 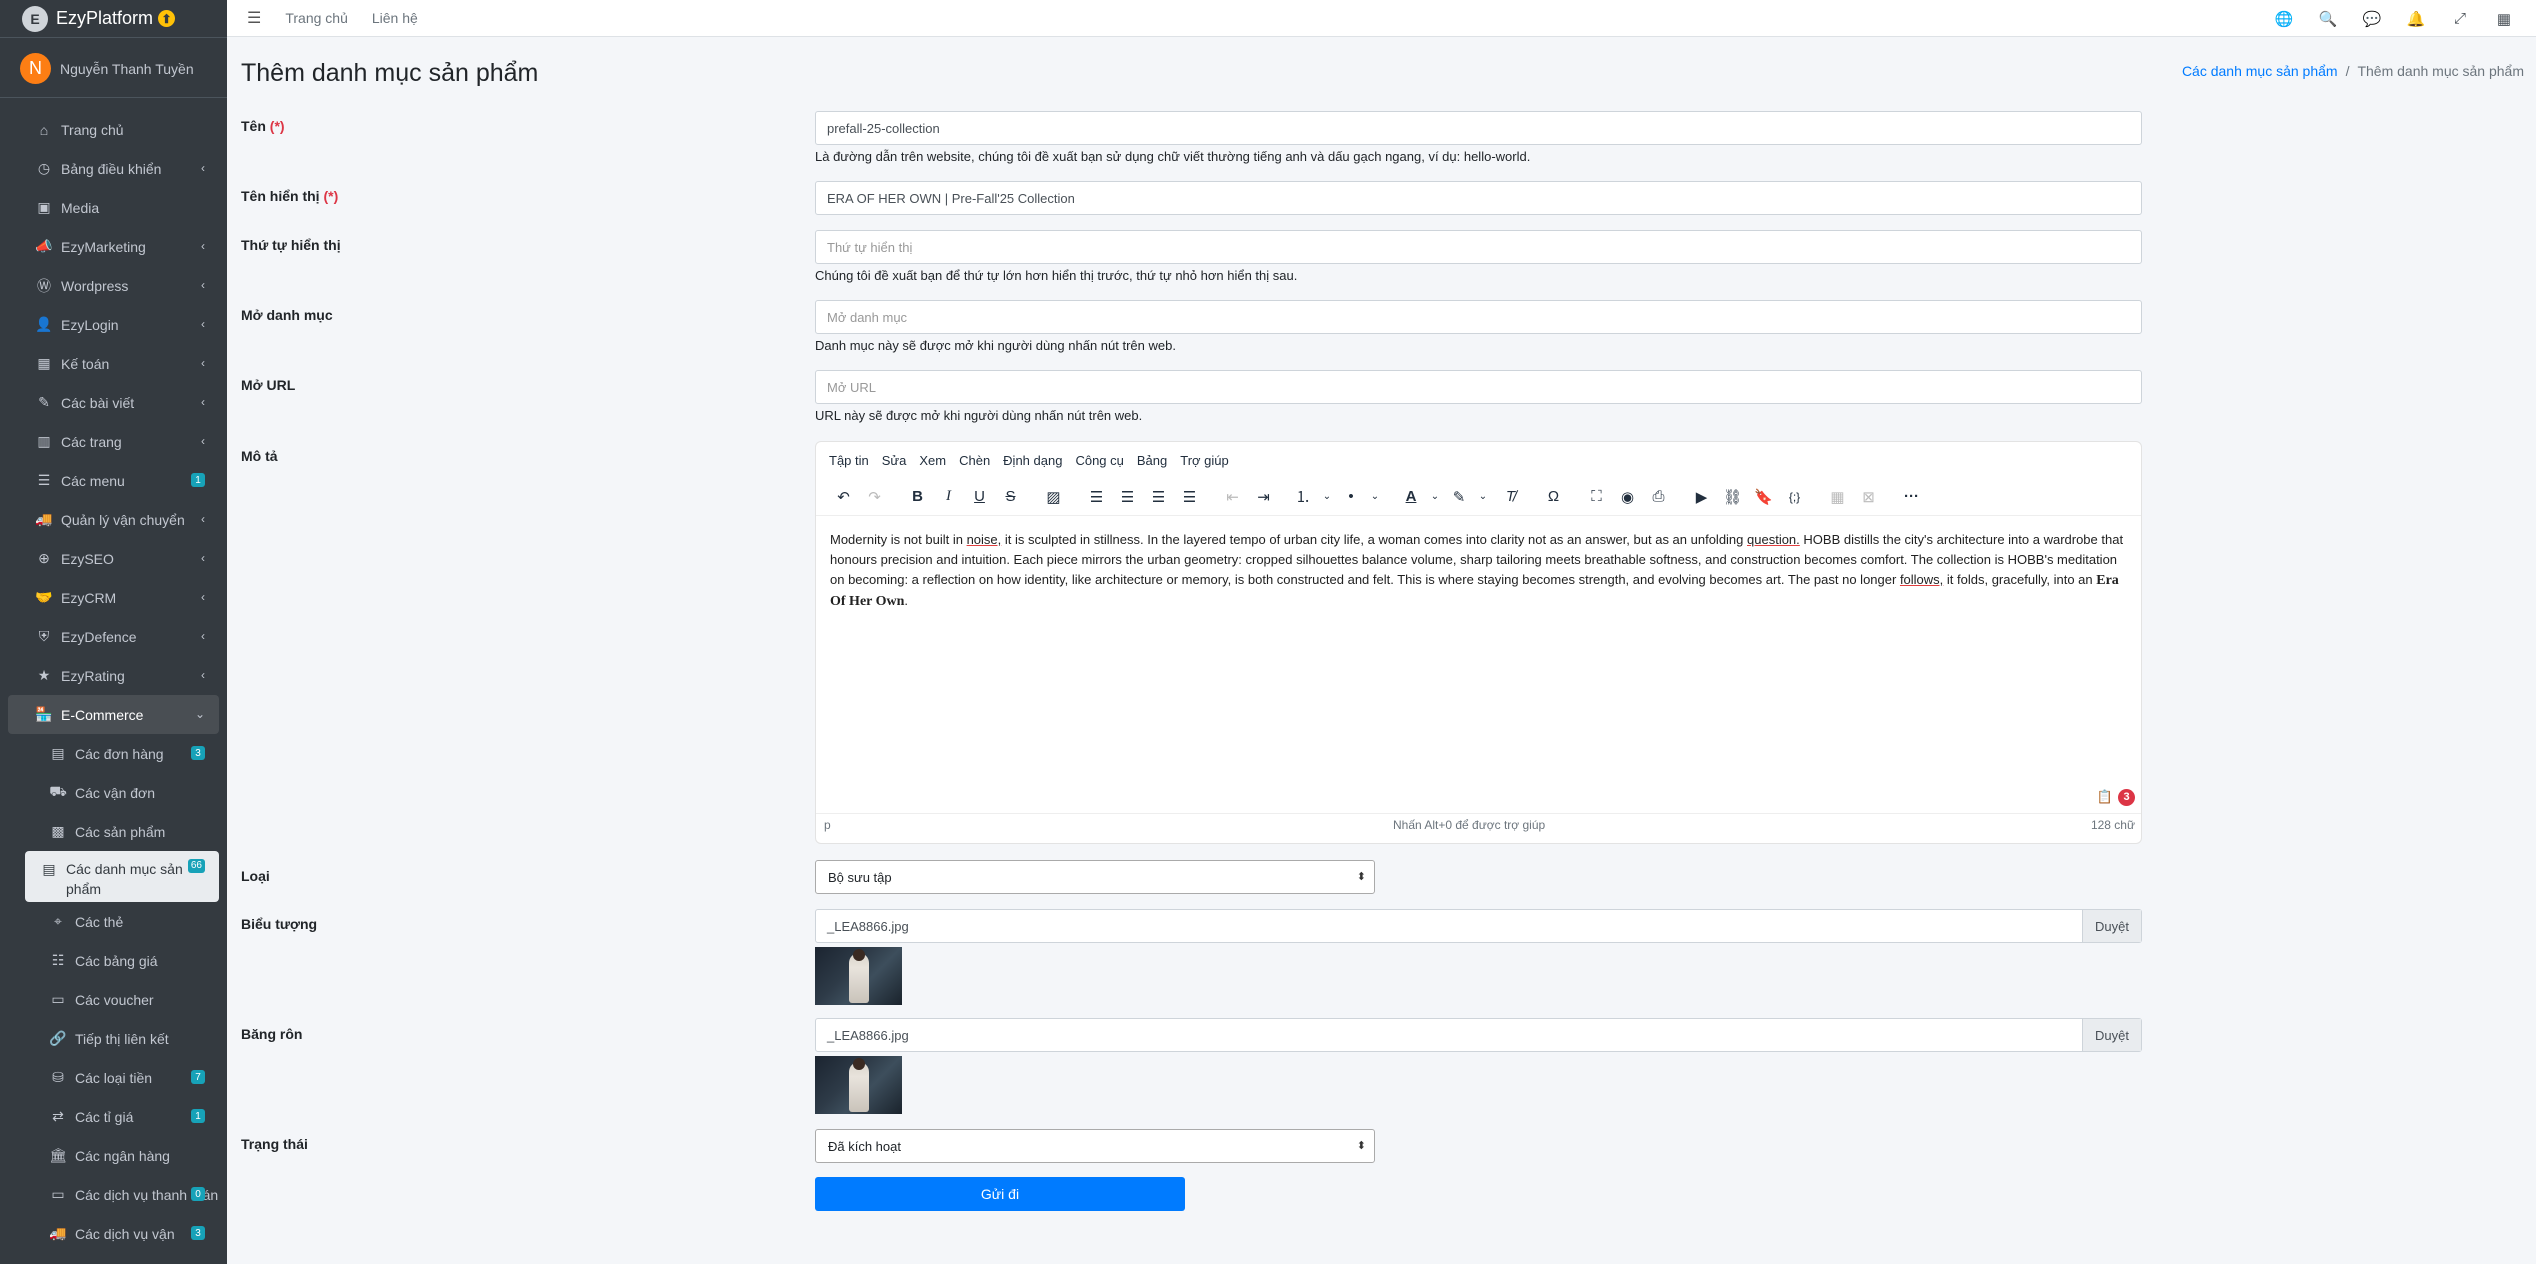 I want to click on name-input: prefall-25-collection, so click(x=1478, y=128).